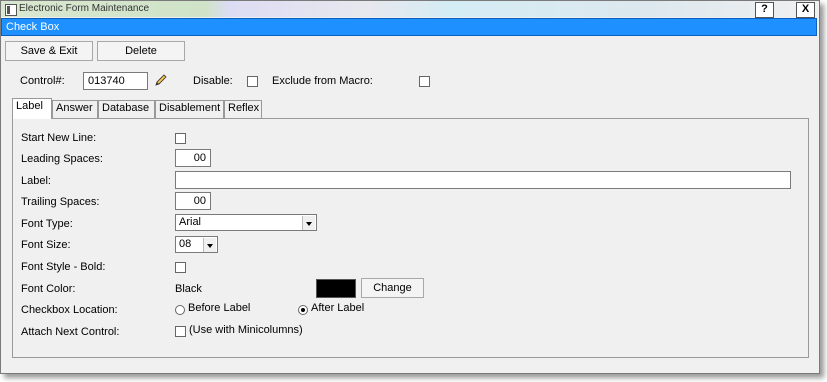 The width and height of the screenshot is (827, 382). Describe the element at coordinates (180, 138) in the screenshot. I see `start-new-line-checkbox` at that location.